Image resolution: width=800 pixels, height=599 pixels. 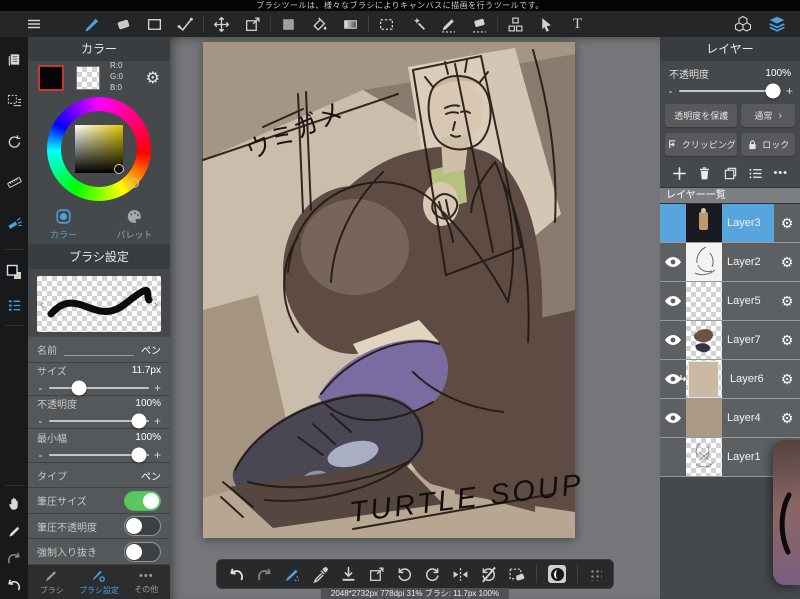 I want to click on protect-alpha-button: 透明度を保護, so click(x=701, y=115).